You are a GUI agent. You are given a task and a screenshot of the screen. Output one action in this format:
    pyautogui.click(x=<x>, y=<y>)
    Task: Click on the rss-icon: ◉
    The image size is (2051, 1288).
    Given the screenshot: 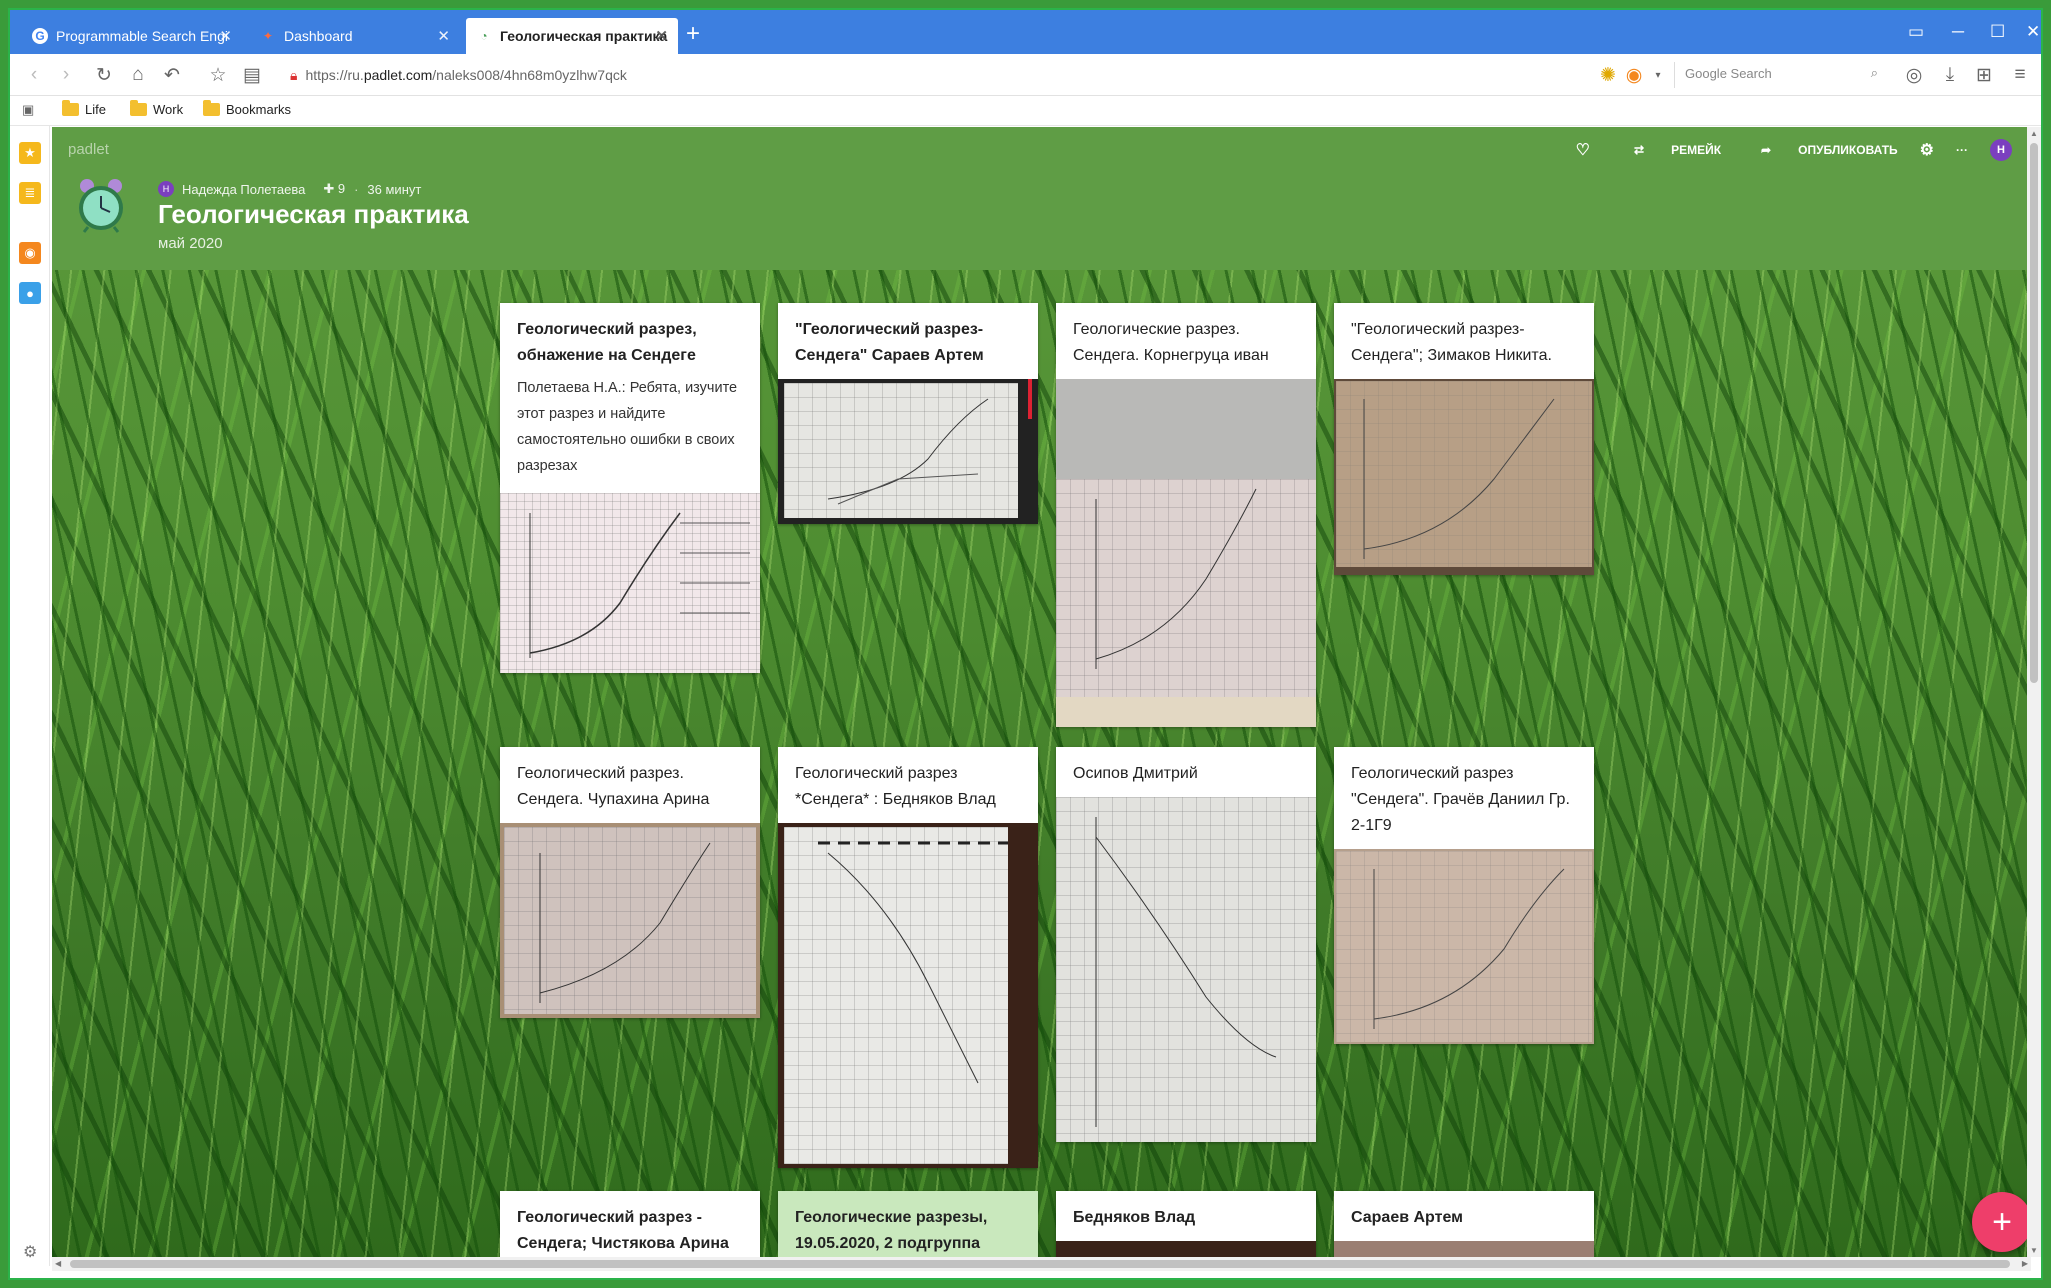 What is the action you would take?
    pyautogui.click(x=1634, y=75)
    